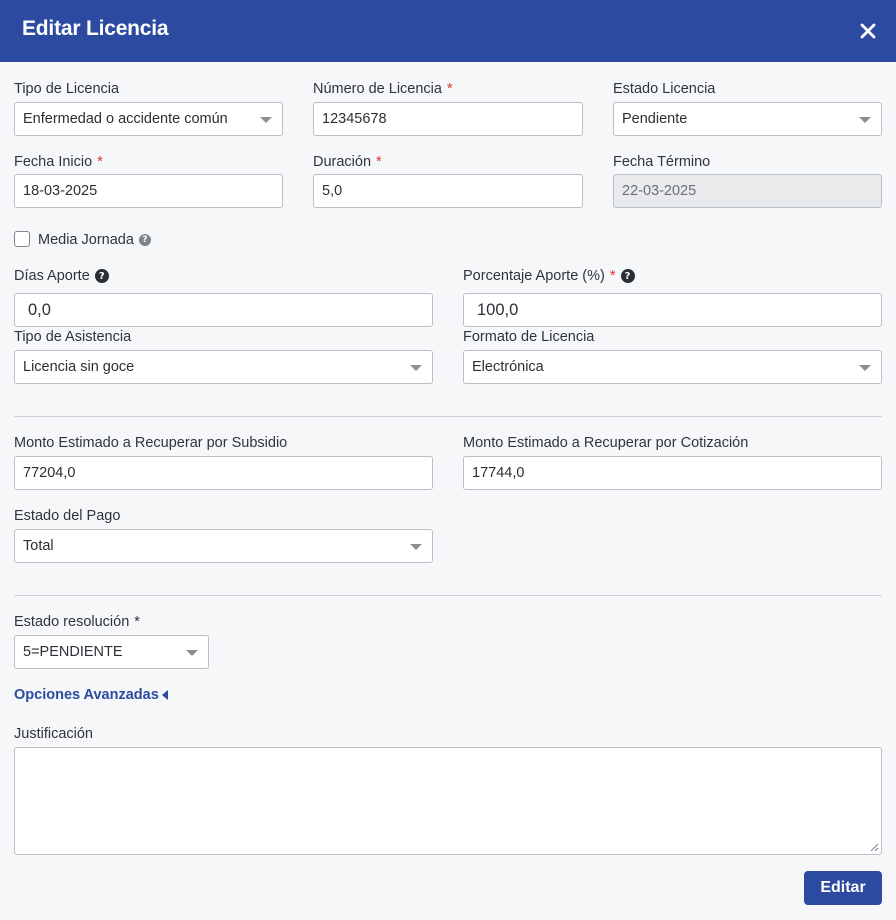 This screenshot has width=896, height=920. Describe the element at coordinates (672, 473) in the screenshot. I see `monto-cotizacion-input: 17744,0` at that location.